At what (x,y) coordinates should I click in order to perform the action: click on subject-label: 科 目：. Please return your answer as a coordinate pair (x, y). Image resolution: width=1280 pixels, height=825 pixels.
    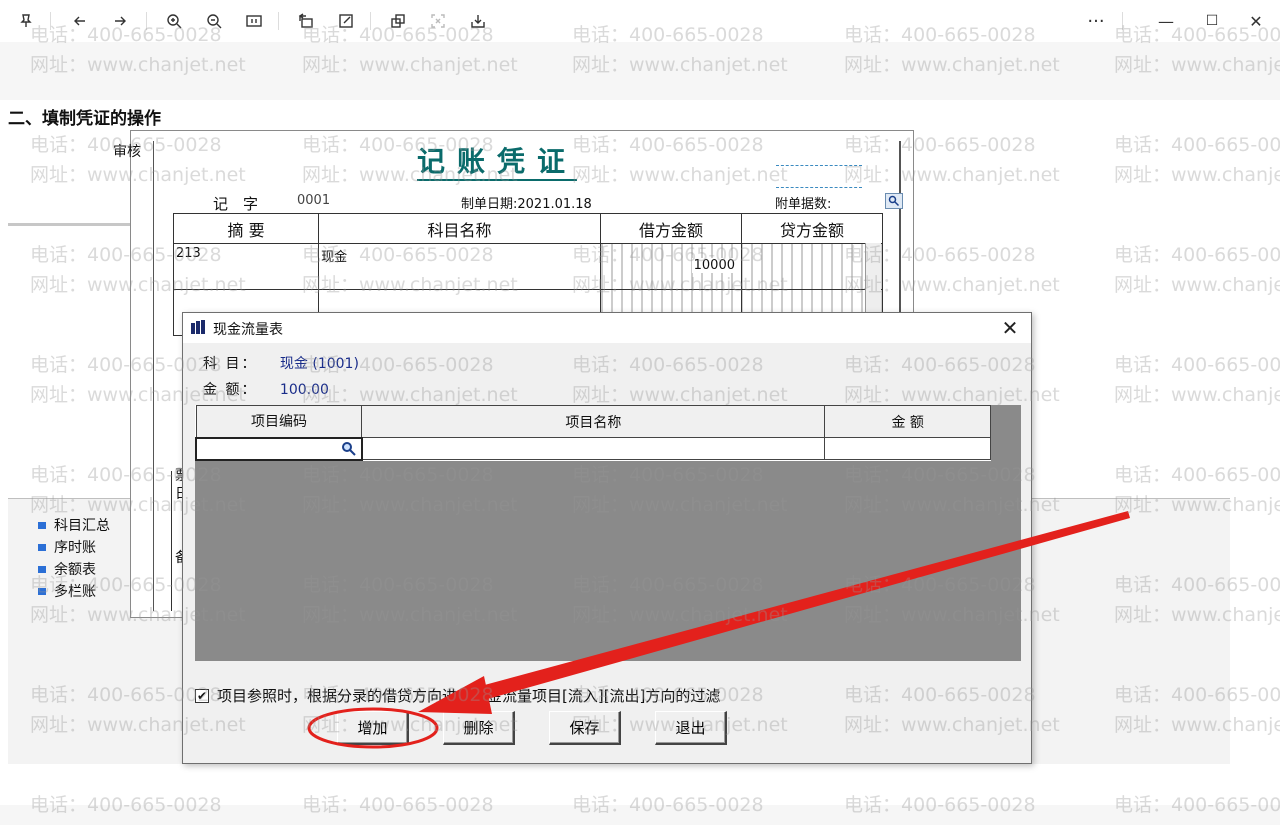
    Looking at the image, I should click on (230, 364).